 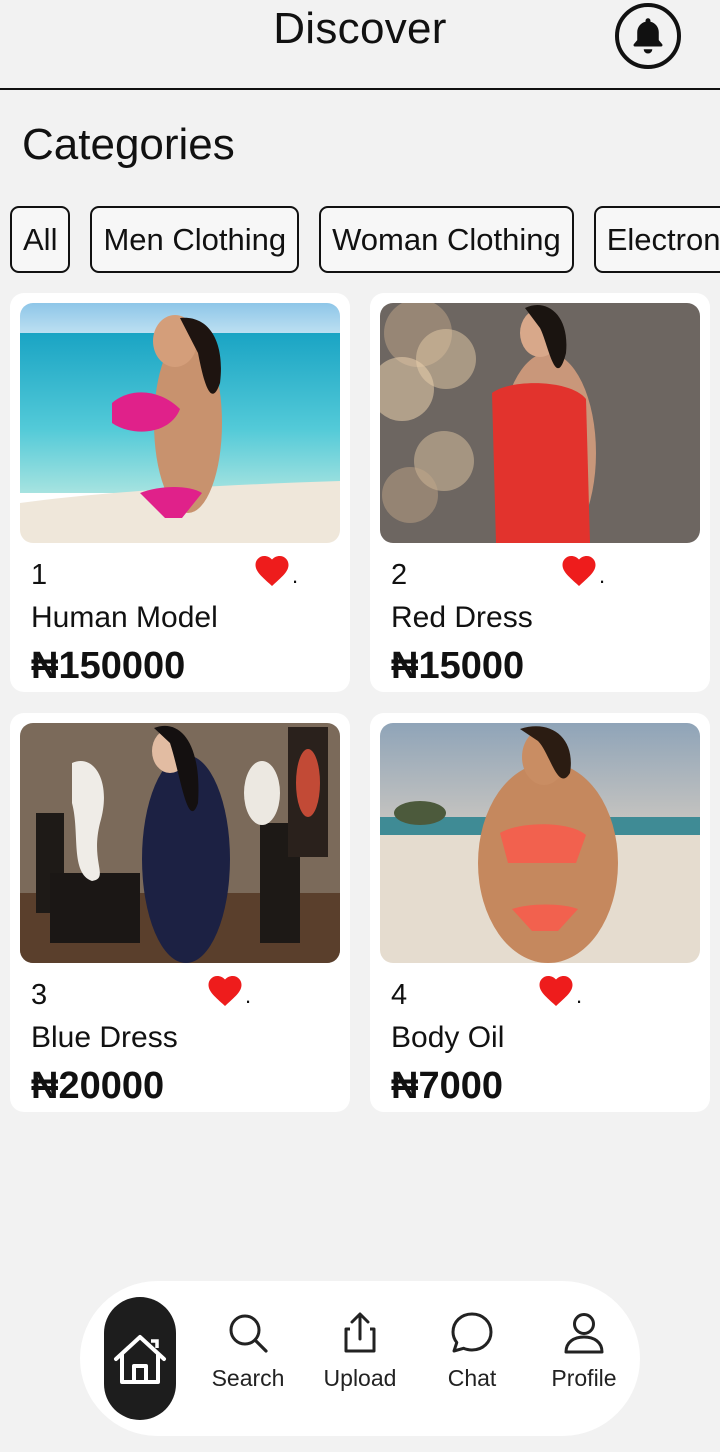 What do you see at coordinates (40, 239) in the screenshot?
I see `chip-all: All` at bounding box center [40, 239].